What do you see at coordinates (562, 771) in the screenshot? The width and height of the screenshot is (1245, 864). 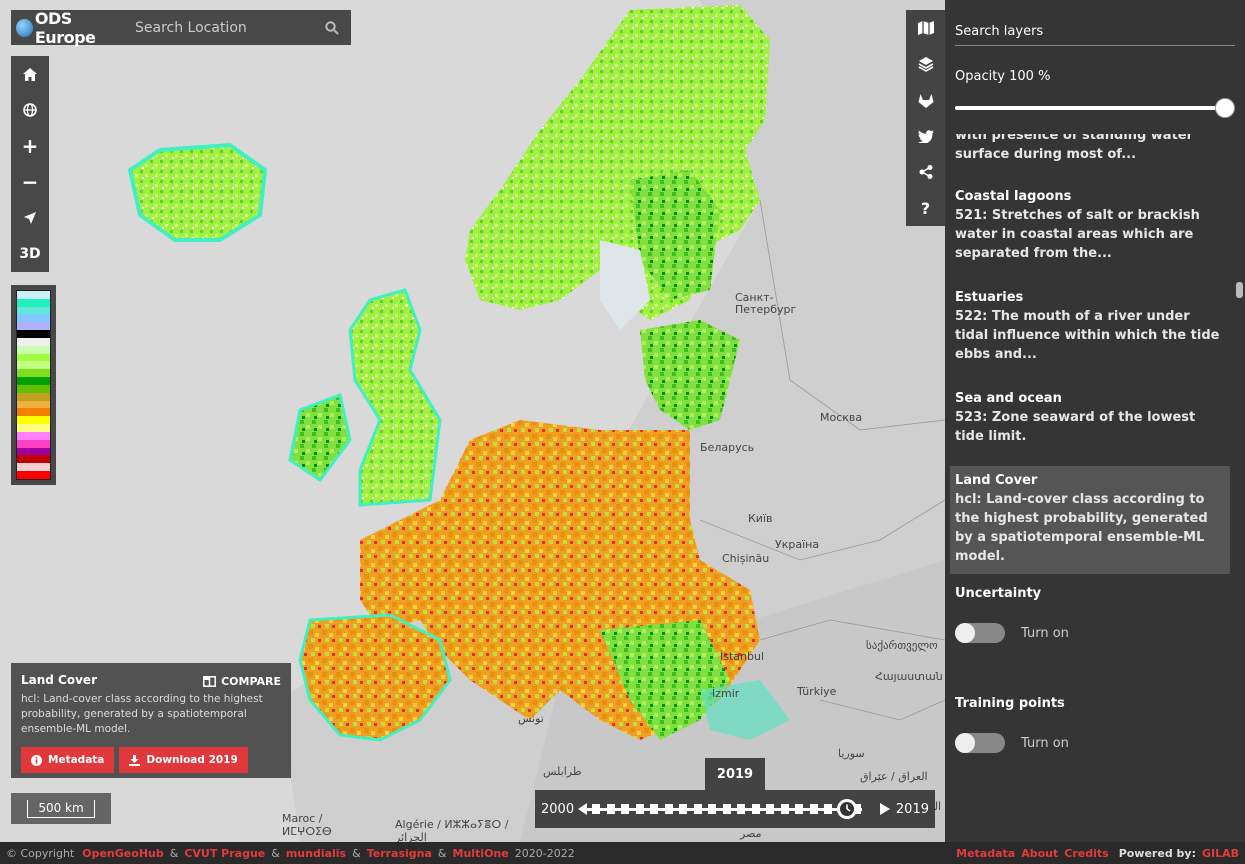 I see `map-label-tripoli: طرابلس` at bounding box center [562, 771].